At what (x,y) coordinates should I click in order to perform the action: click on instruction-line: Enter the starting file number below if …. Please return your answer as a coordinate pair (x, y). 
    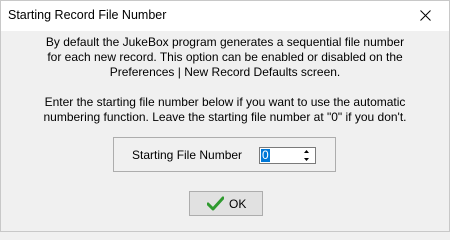
    Looking at the image, I should click on (225, 102).